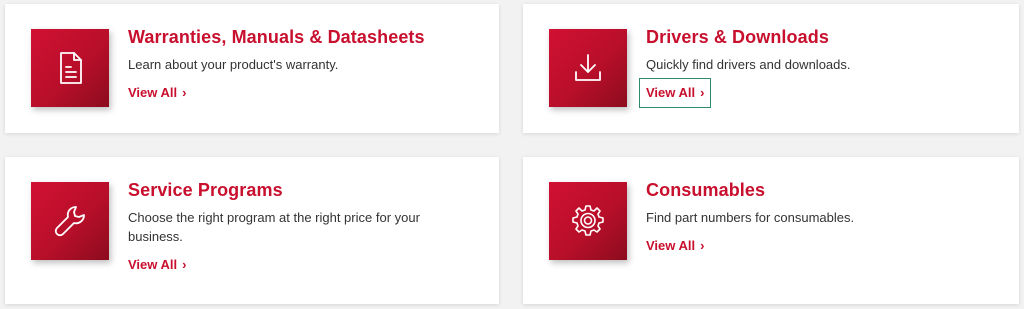 Image resolution: width=1024 pixels, height=309 pixels. Describe the element at coordinates (706, 190) in the screenshot. I see `card-title: Consumables` at that location.